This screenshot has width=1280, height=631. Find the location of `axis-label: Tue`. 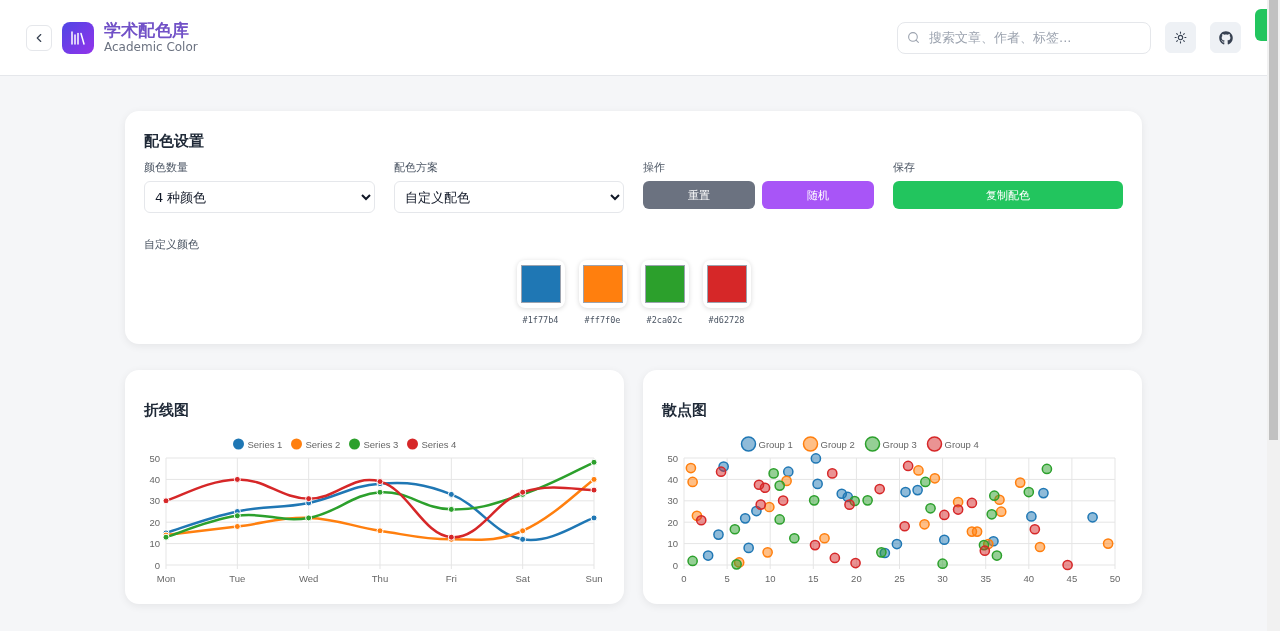

axis-label: Tue is located at coordinates (237, 578).